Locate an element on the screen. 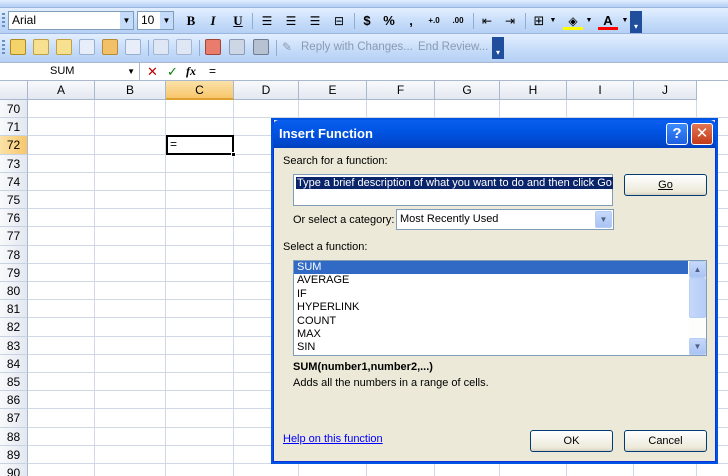 The width and height of the screenshot is (728, 476). function-list: SUM AVERAGE IF HYPERLINK COUNT MAX SIN ▲ ▼ is located at coordinates (500, 308).